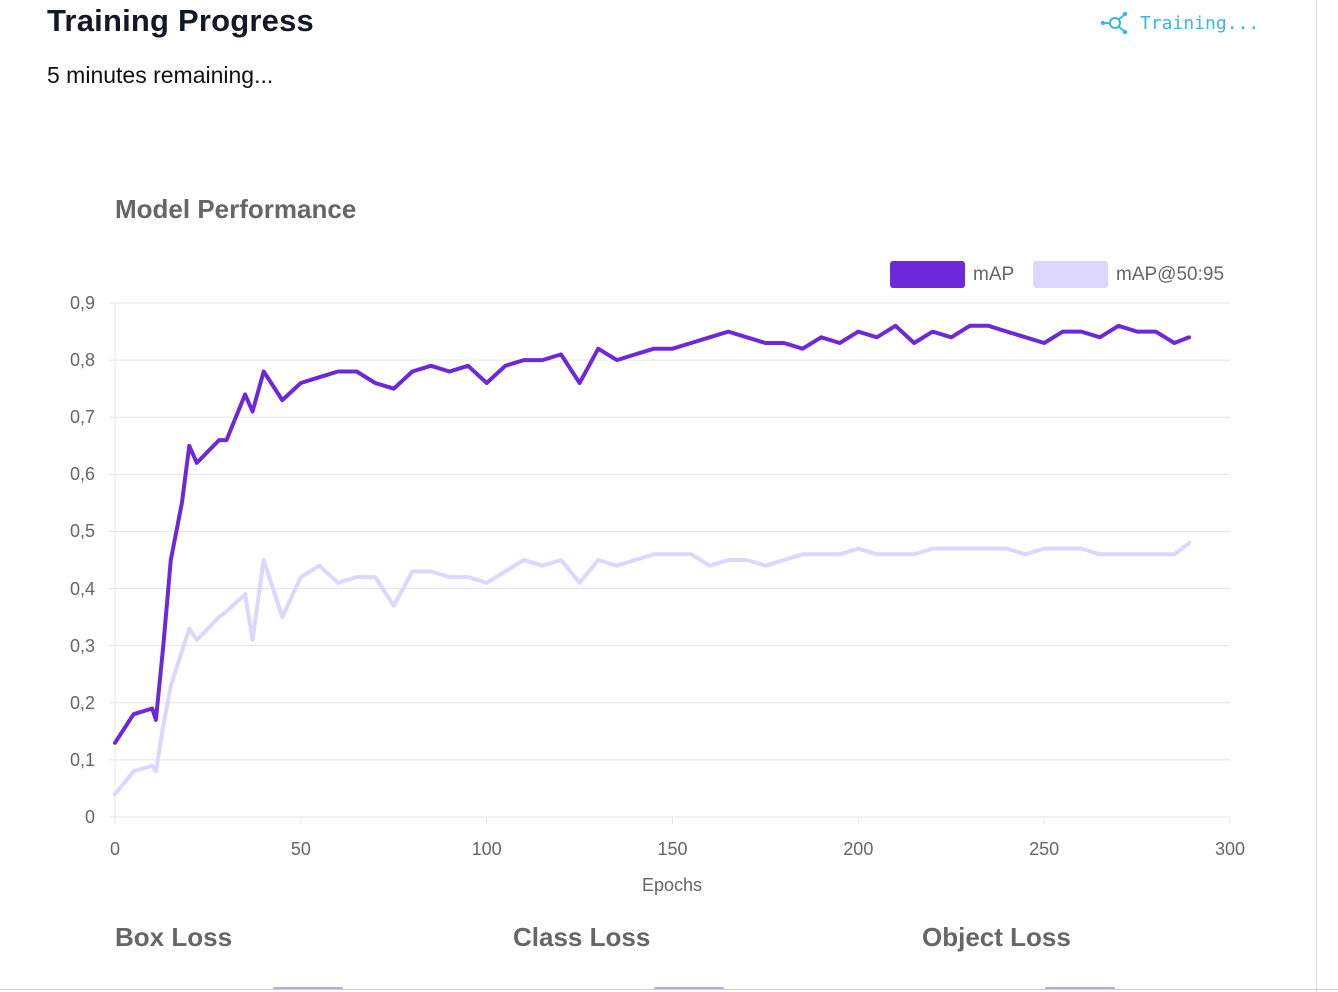  I want to click on y-tick-label: 0,3, so click(82, 645).